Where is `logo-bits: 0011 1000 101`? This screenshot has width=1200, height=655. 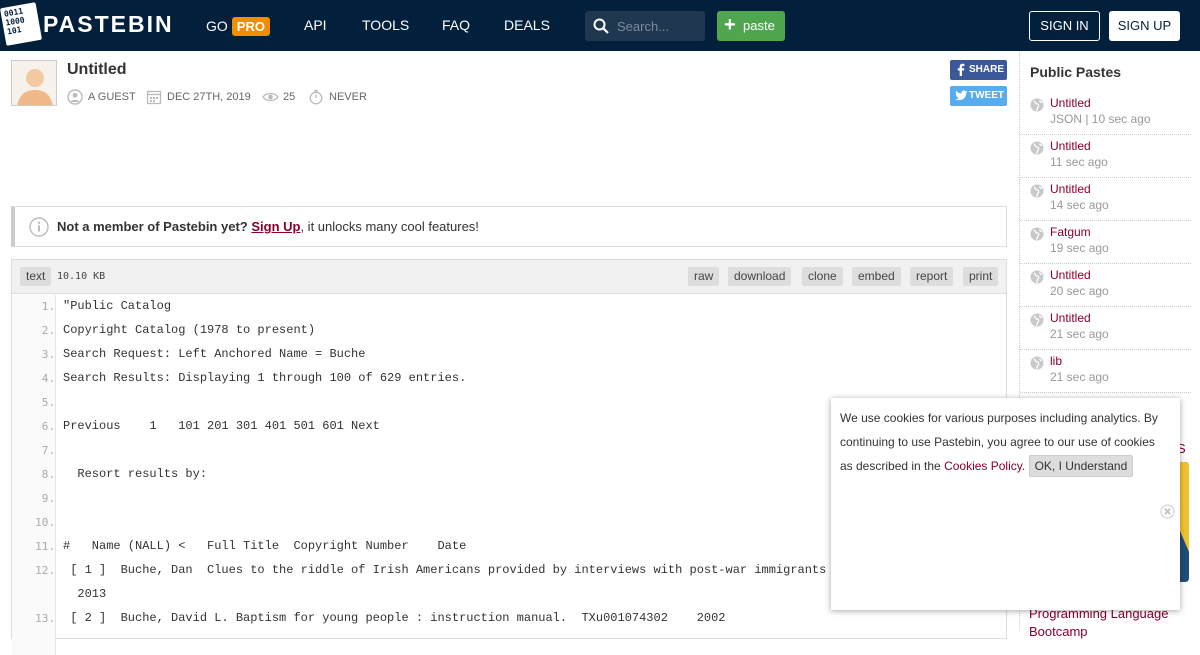 logo-bits: 0011 1000 101 is located at coordinates (14, 21).